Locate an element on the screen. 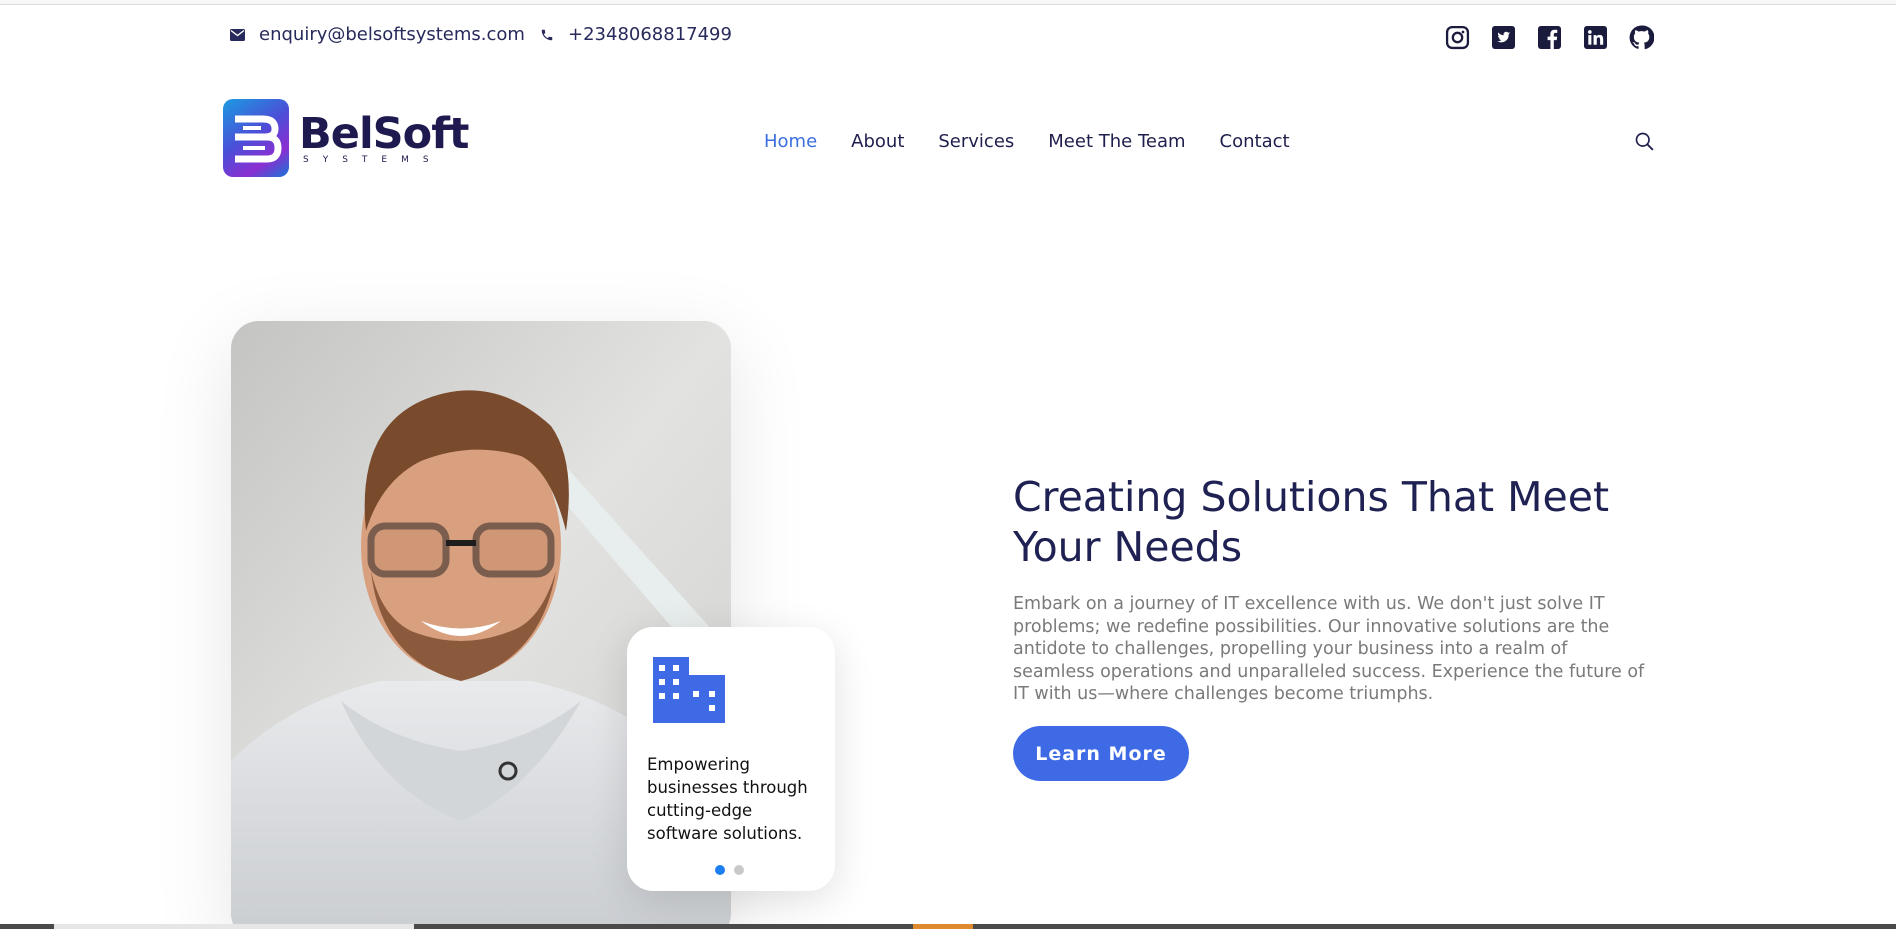 The width and height of the screenshot is (1896, 929). facebook-icon is located at coordinates (1549, 37).